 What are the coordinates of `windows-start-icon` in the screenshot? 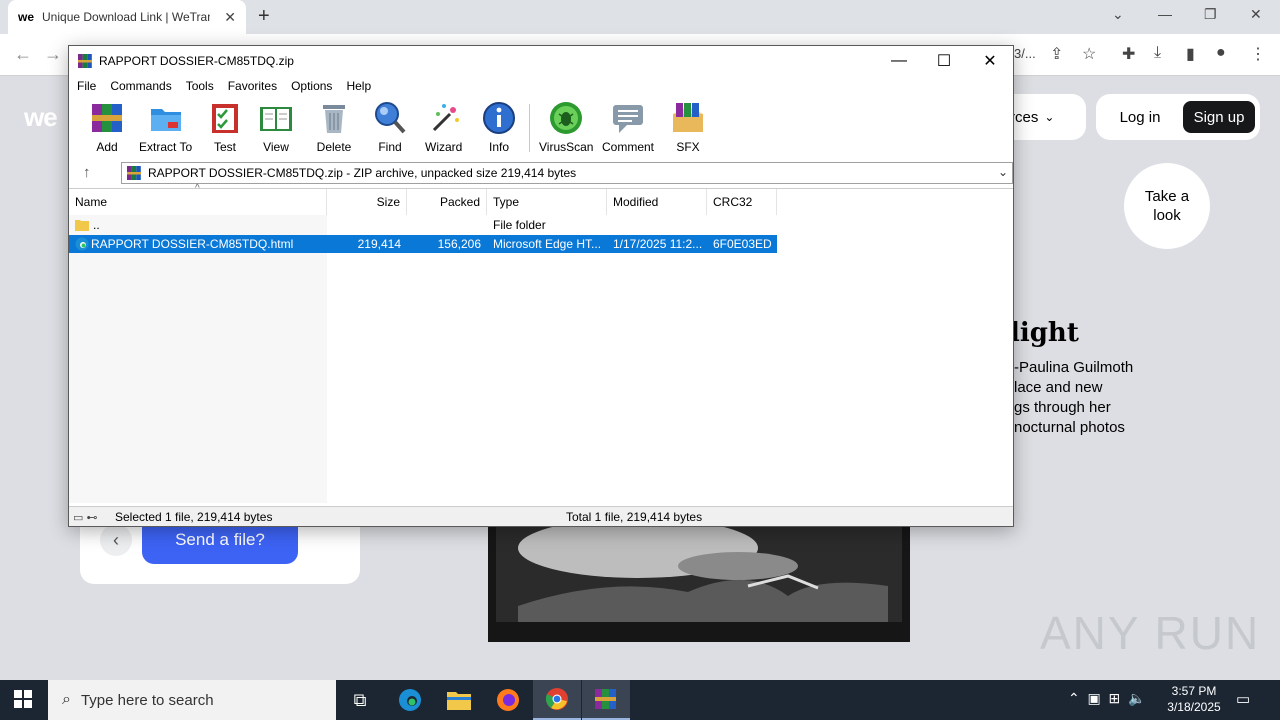 It's located at (23, 699).